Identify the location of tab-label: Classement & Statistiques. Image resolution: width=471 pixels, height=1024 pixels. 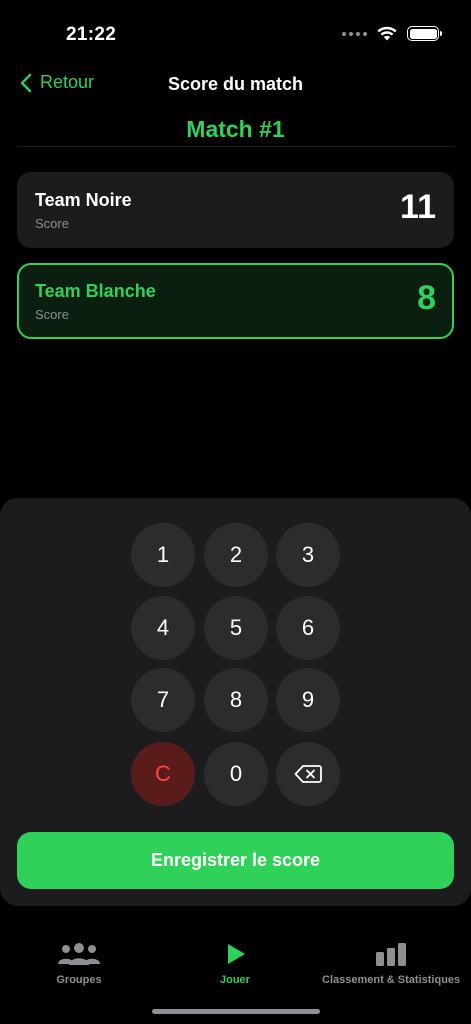
(391, 980).